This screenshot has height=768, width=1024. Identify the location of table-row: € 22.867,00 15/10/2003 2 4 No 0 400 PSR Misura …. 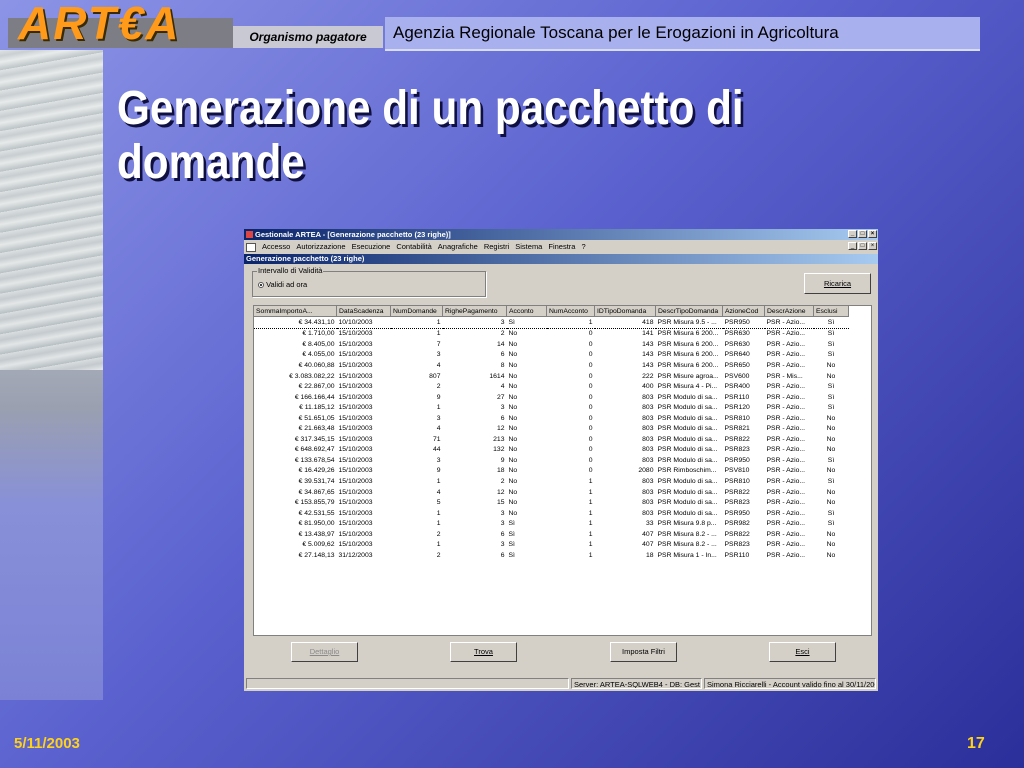
(551, 386).